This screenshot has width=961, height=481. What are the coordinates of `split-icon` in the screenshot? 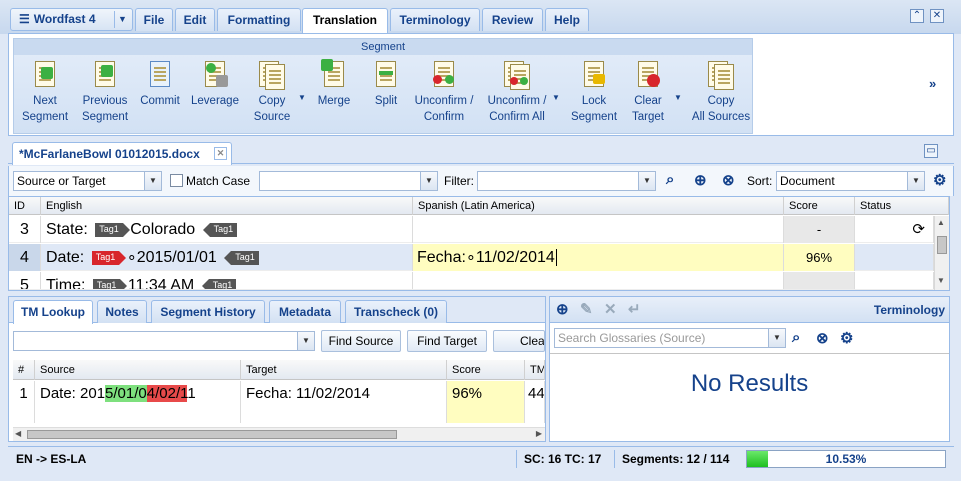 It's located at (386, 75).